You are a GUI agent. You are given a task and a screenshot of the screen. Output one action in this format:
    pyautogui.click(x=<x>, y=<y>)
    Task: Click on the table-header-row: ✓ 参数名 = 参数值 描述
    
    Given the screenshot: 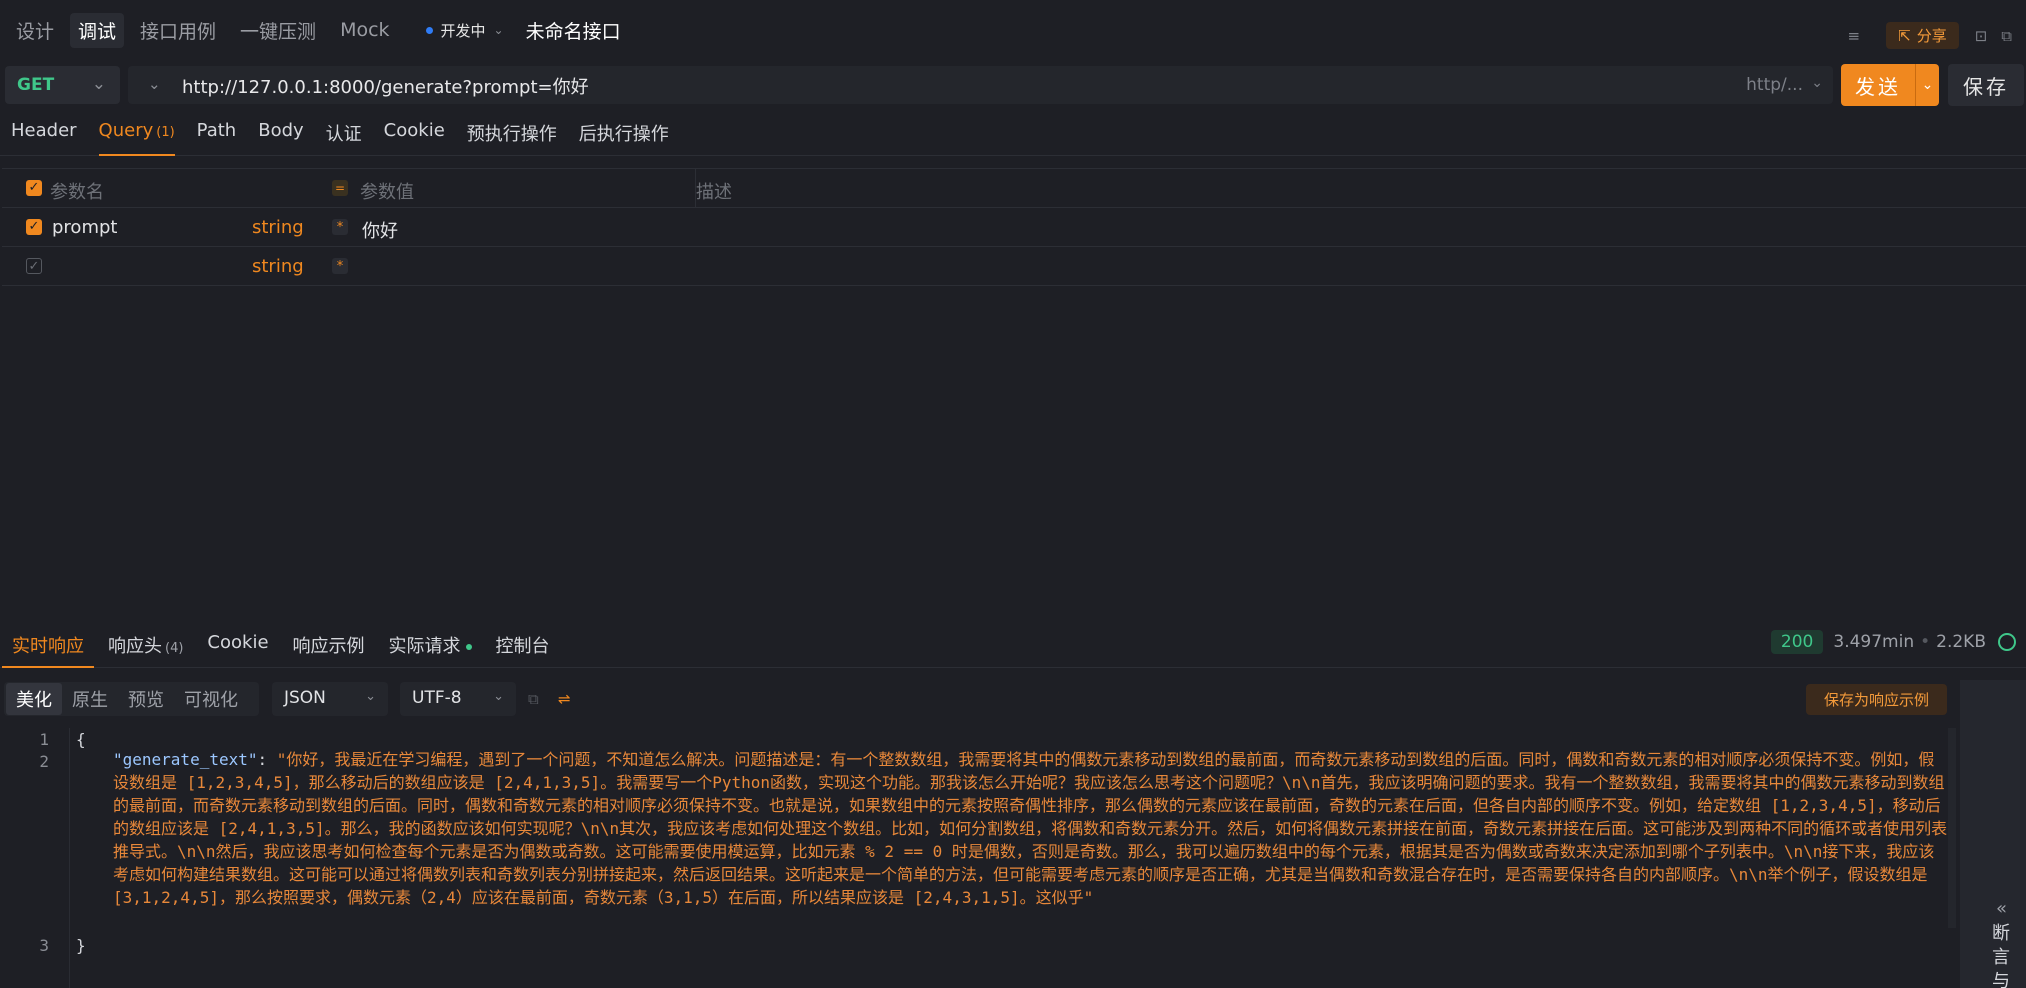 What is the action you would take?
    pyautogui.click(x=1014, y=188)
    